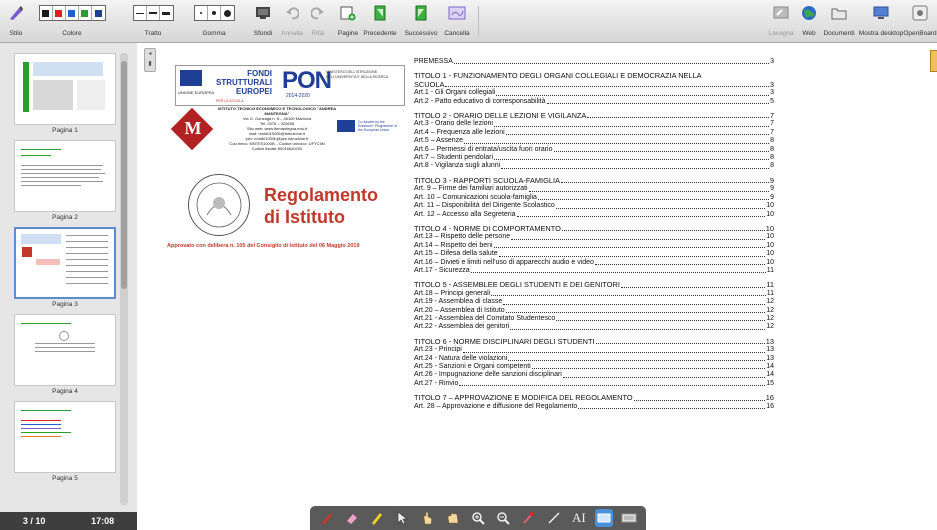 The image size is (937, 530). What do you see at coordinates (503, 518) in the screenshot?
I see `zoom-out-icon` at bounding box center [503, 518].